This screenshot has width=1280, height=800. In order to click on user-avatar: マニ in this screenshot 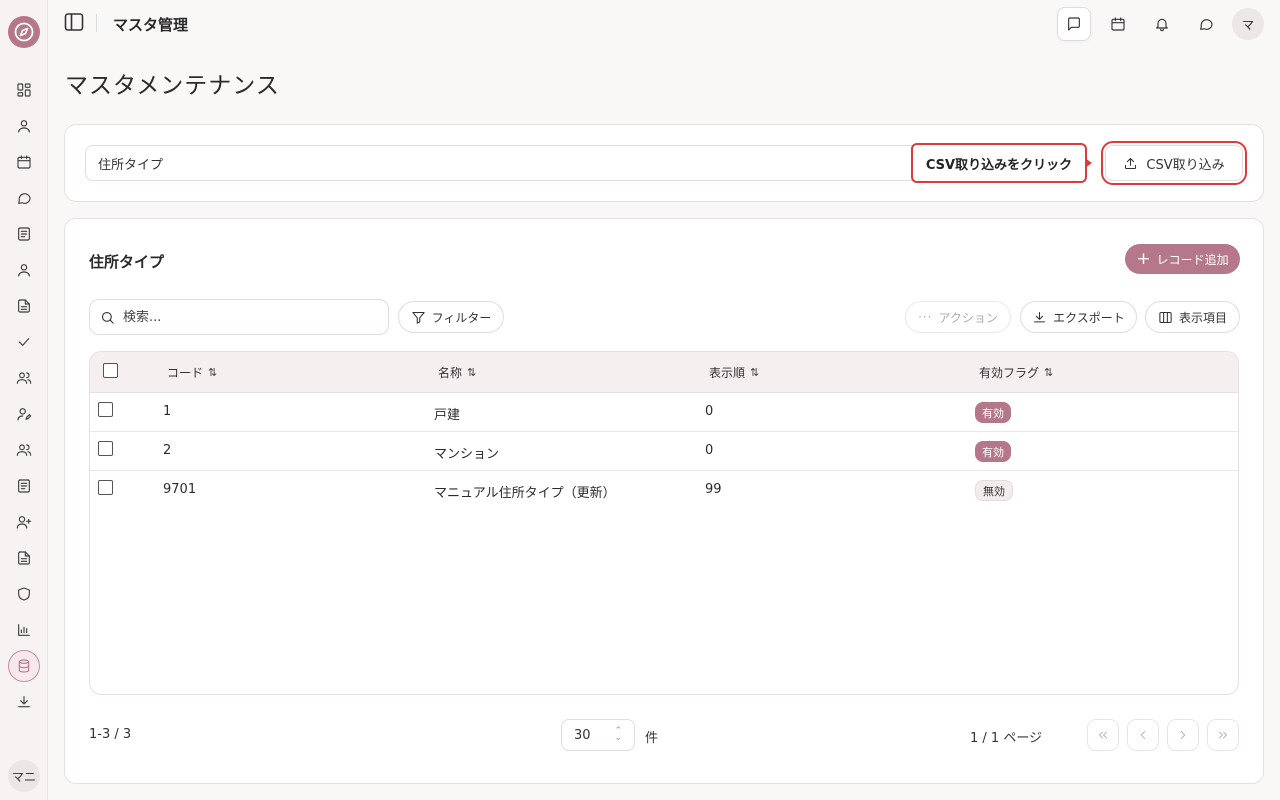, I will do `click(24, 776)`.